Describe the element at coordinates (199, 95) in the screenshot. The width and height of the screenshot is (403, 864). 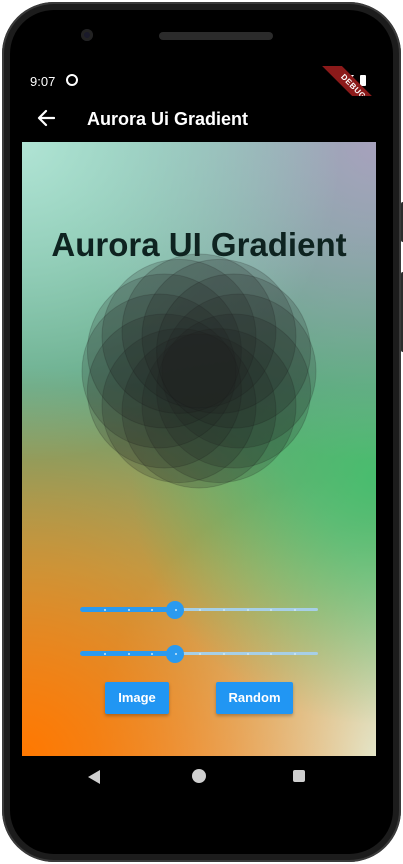
I see `status-bar: 9:07 DEBUG` at that location.